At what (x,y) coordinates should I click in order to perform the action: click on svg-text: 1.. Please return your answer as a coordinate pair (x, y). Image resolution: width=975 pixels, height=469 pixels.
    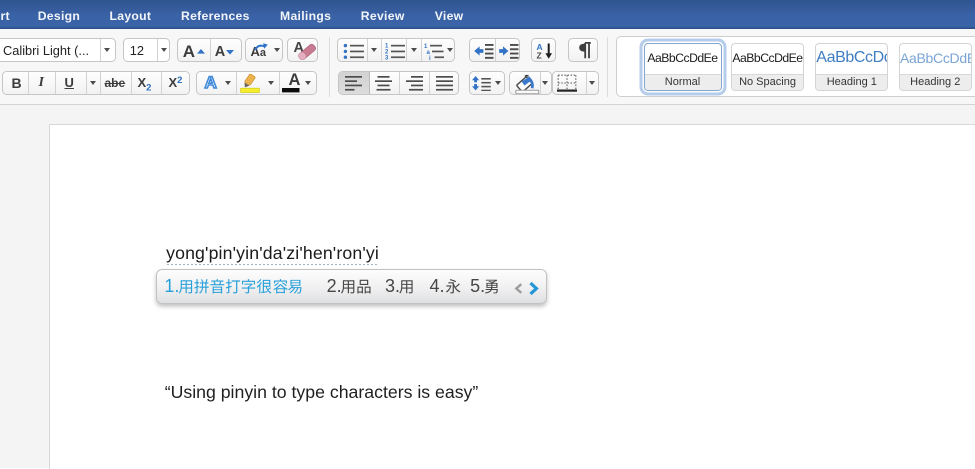
    Looking at the image, I should click on (172, 286).